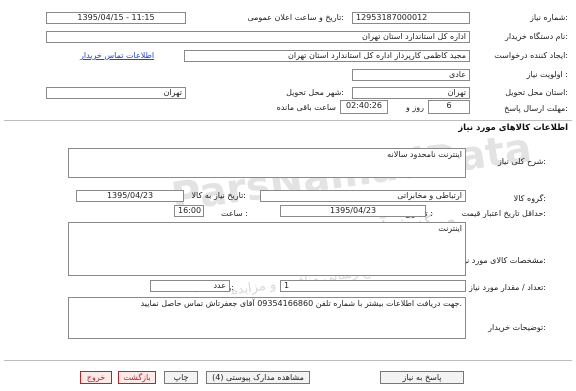 This screenshot has width=576, height=391. What do you see at coordinates (181, 377) in the screenshot?
I see `print-button: چاپ` at bounding box center [181, 377].